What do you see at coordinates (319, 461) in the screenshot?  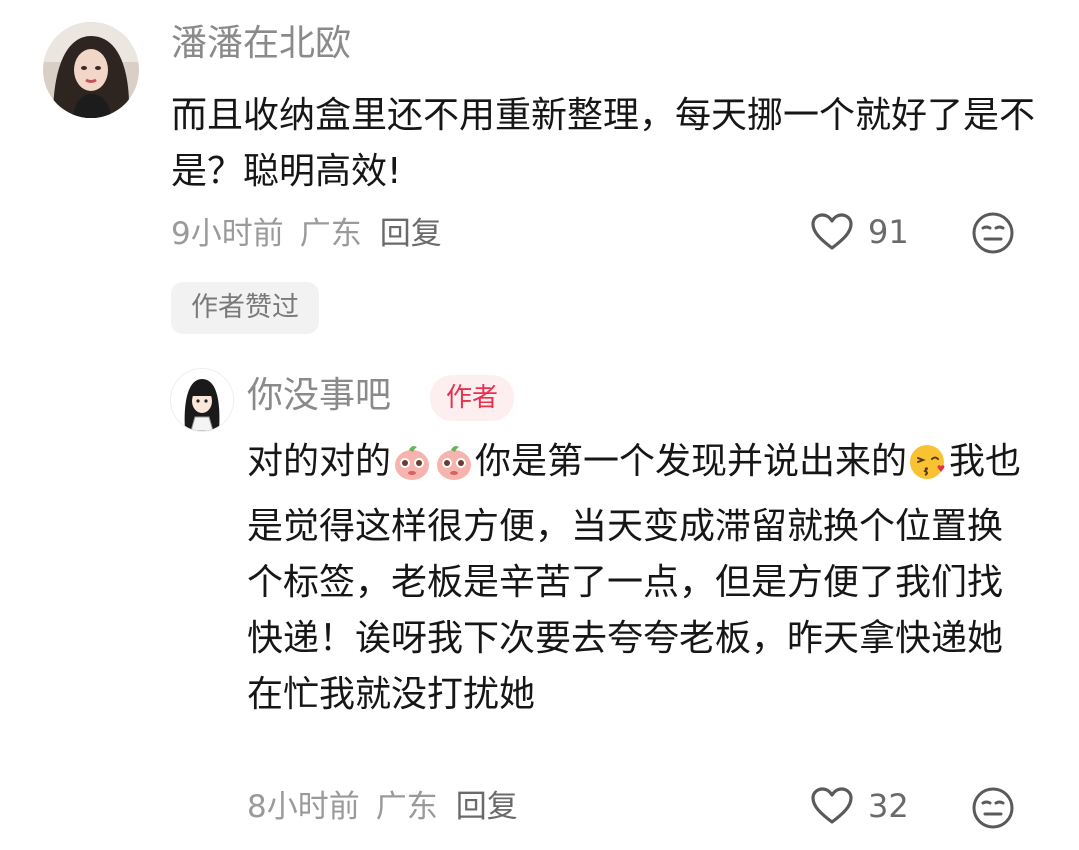 I see `reply-text-part1: 对的对的` at bounding box center [319, 461].